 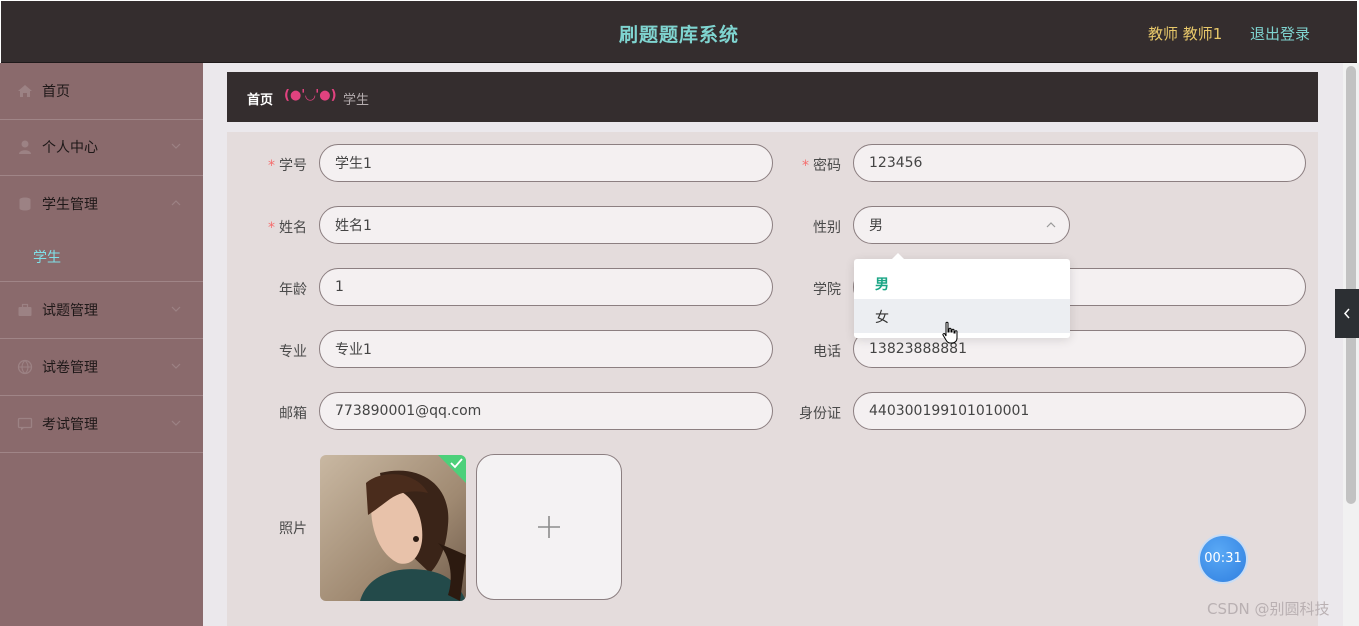 I want to click on sidebar-item-exam-management: 考试管理, so click(x=101, y=424).